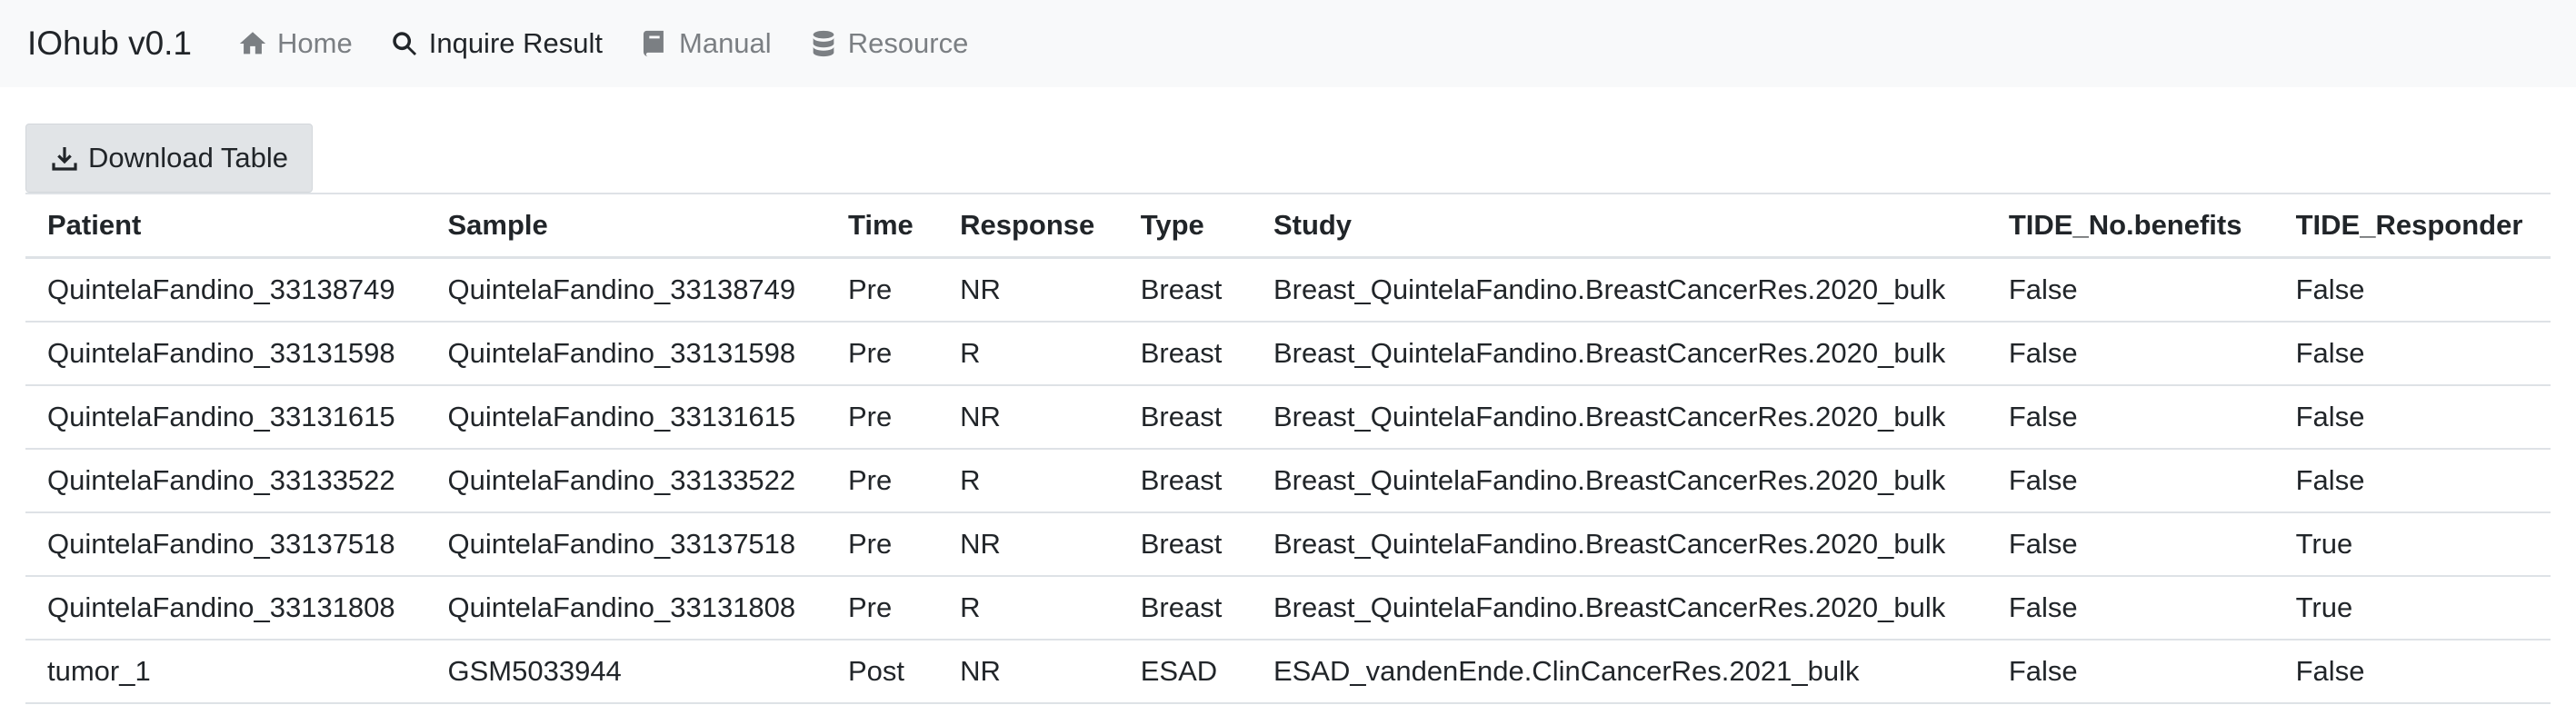  I want to click on table-cell: tumor_1, so click(225, 672).